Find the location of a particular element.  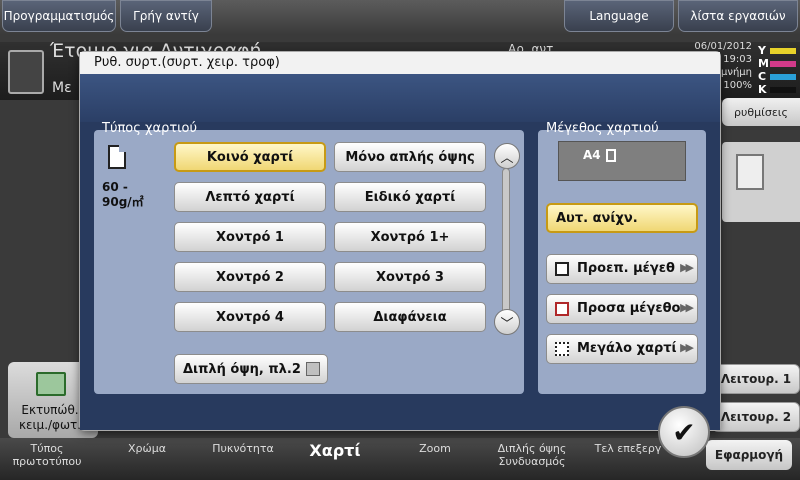

duplex-side2-toggle: Διπλή όψη, πλ.2 is located at coordinates (251, 369).